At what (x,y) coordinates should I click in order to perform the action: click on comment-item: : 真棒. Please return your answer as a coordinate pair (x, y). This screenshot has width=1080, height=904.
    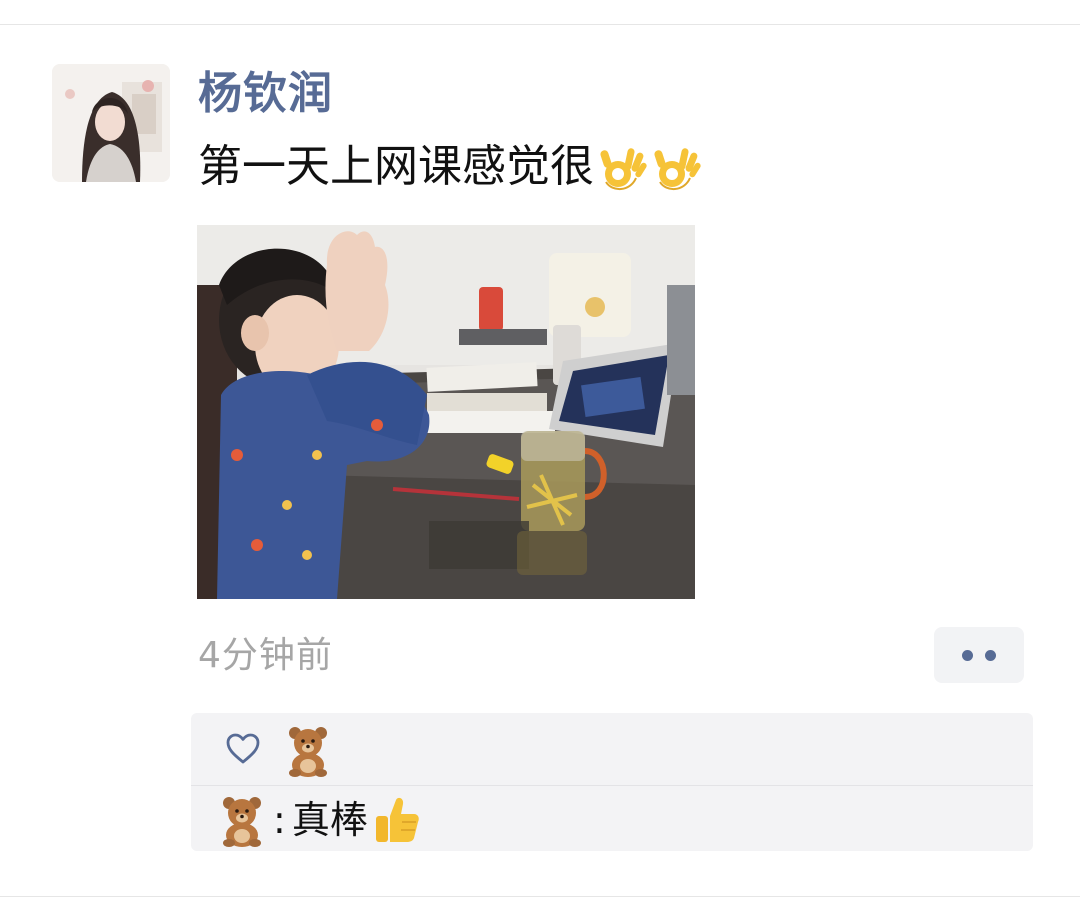
    Looking at the image, I should click on (318, 820).